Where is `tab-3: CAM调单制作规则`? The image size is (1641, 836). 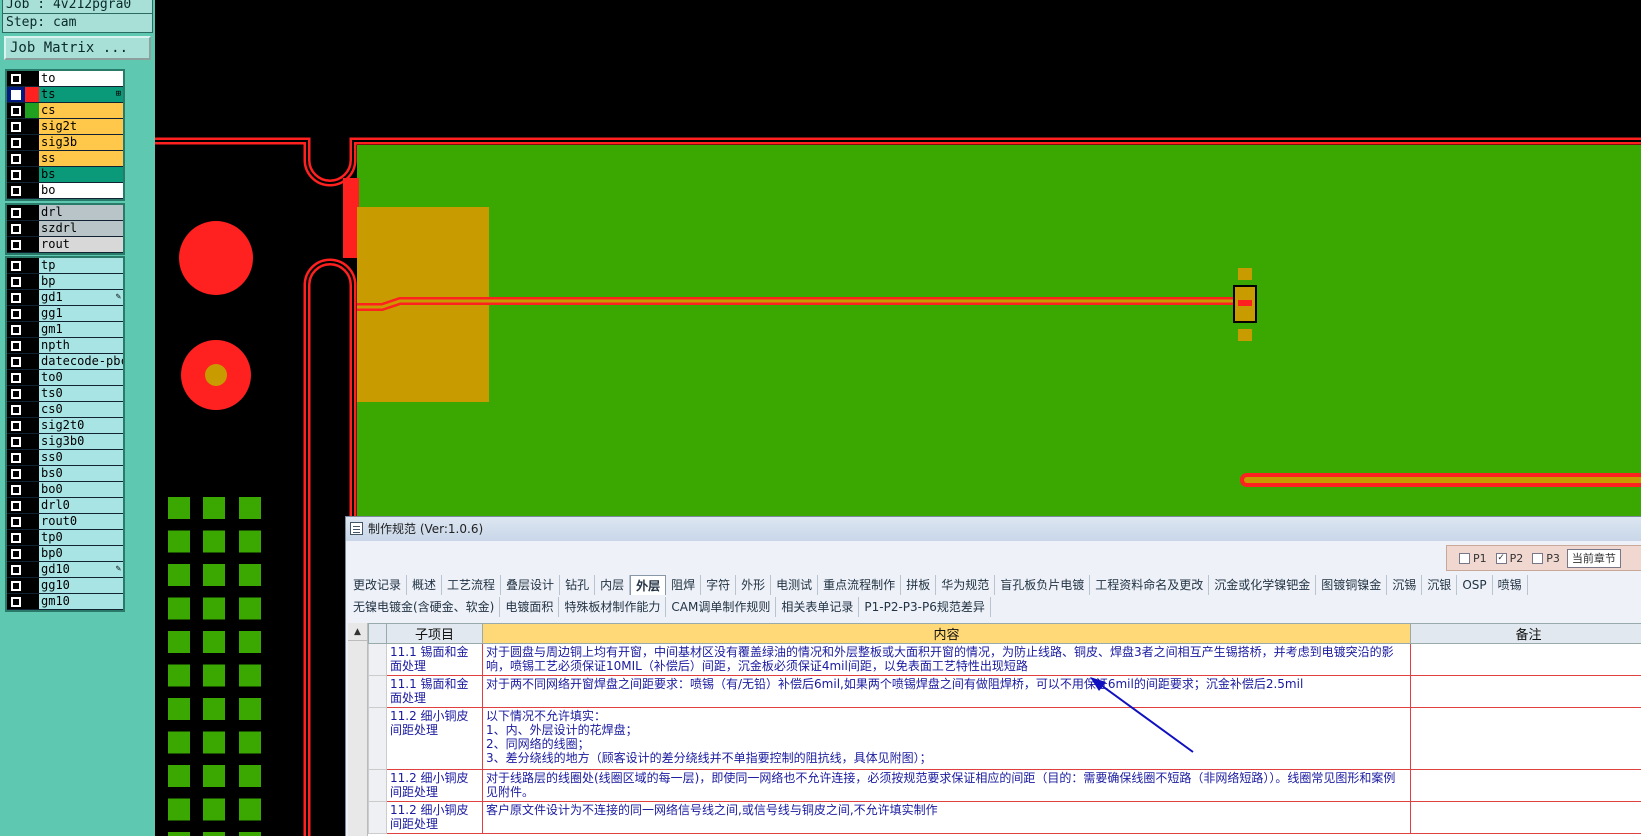
tab-3: CAM调单制作规则 is located at coordinates (721, 607).